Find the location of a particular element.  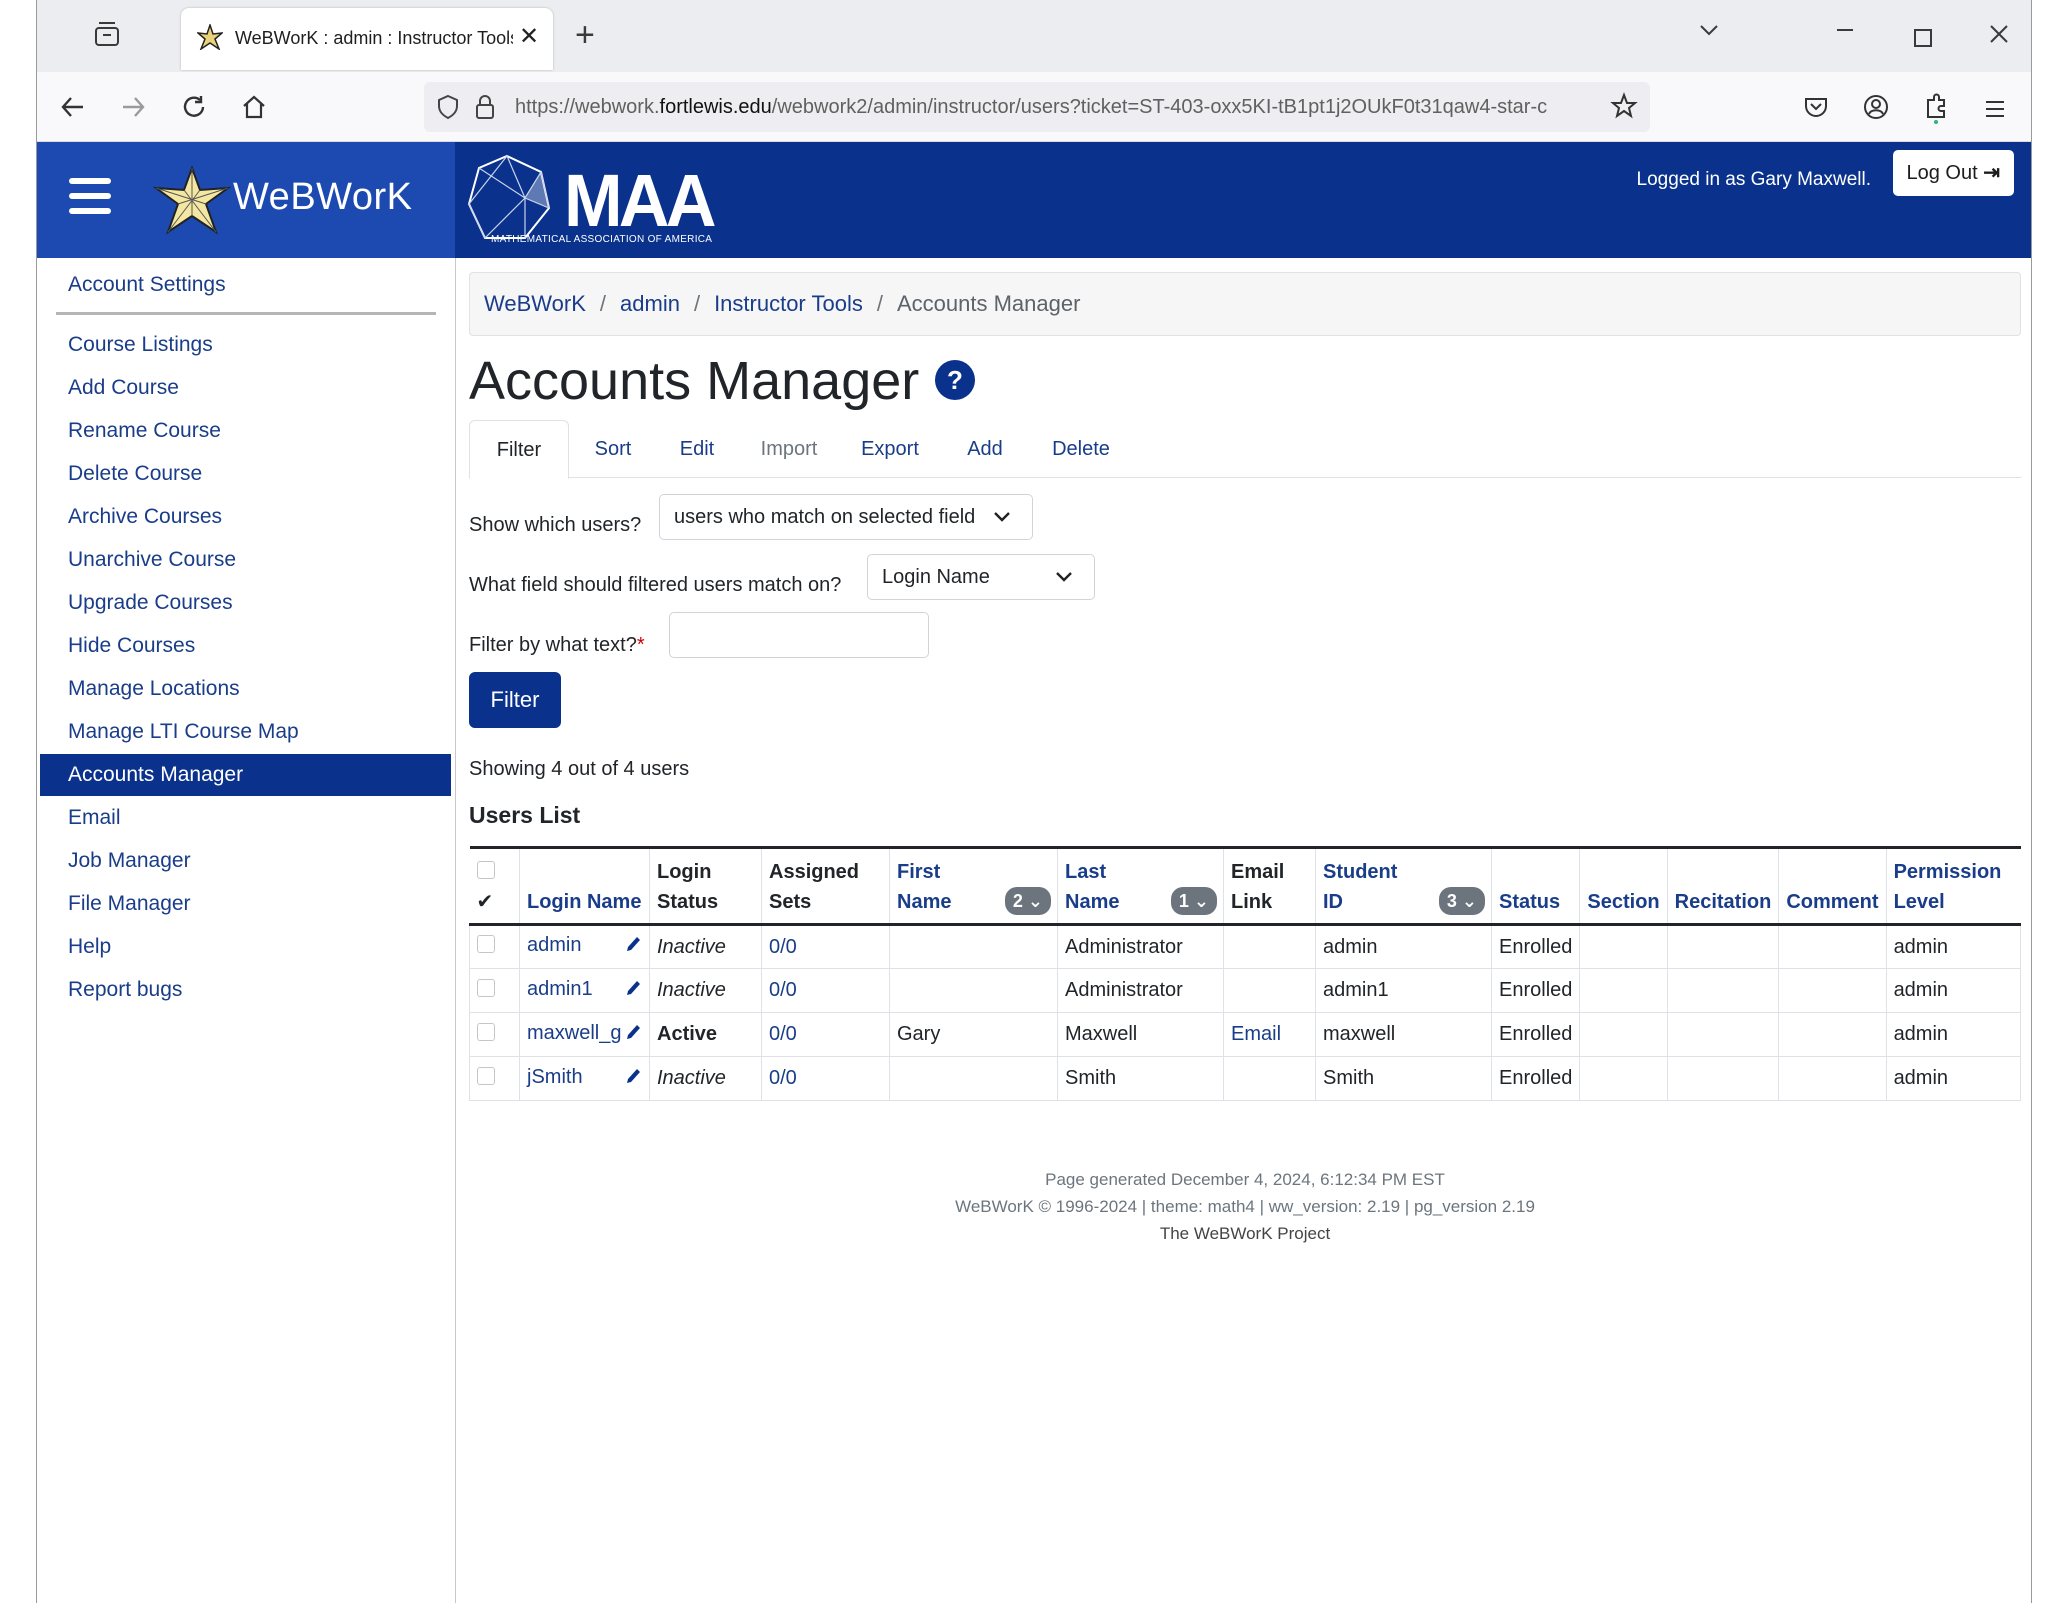

hamburger-menu-icon is located at coordinates (90, 198).